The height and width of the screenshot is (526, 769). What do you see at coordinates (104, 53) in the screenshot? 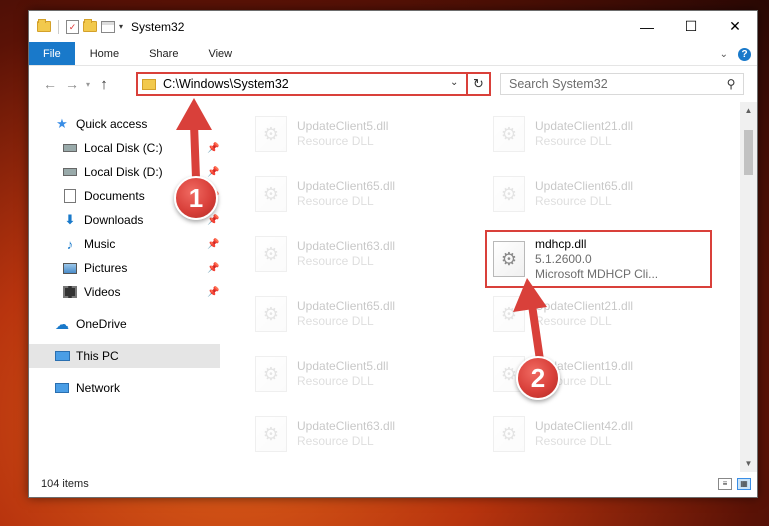
I see `tab-home: Home` at bounding box center [104, 53].